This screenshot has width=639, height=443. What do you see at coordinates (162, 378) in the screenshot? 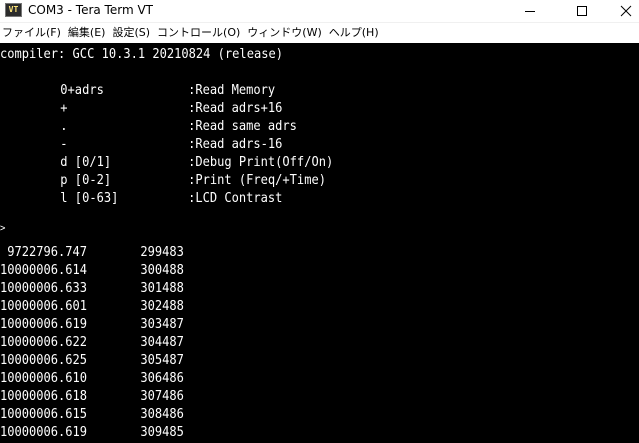
I see `time-value: 306486` at bounding box center [162, 378].